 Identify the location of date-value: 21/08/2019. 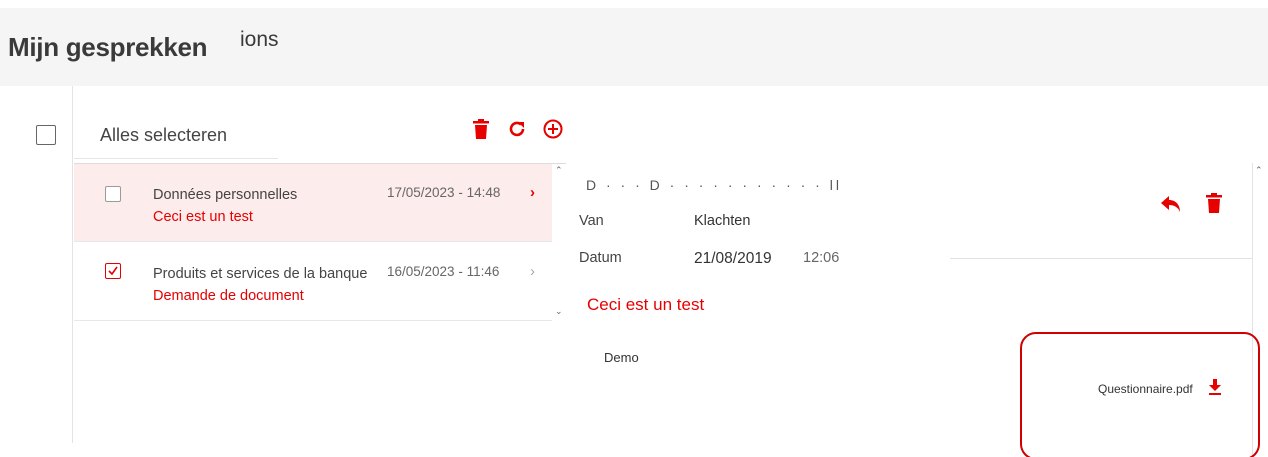
(733, 258).